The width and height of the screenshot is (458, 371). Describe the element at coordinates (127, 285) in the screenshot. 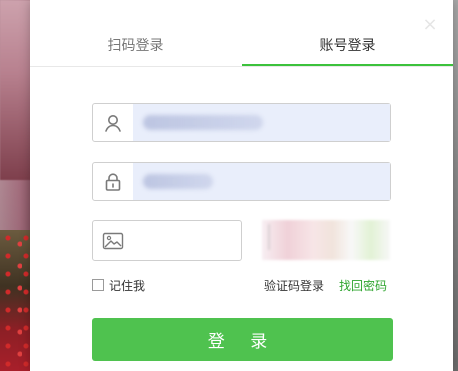

I see `remember-label: 记住我` at that location.